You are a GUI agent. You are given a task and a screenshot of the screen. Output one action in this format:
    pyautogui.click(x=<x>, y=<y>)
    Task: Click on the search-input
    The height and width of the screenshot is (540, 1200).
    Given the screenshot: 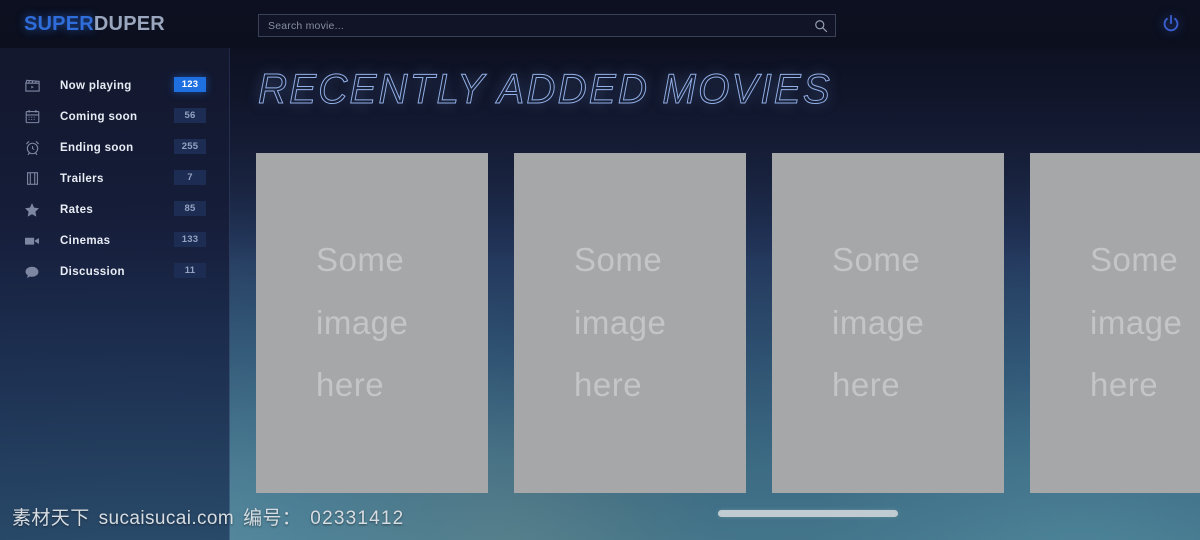 What is the action you would take?
    pyautogui.click(x=528, y=25)
    